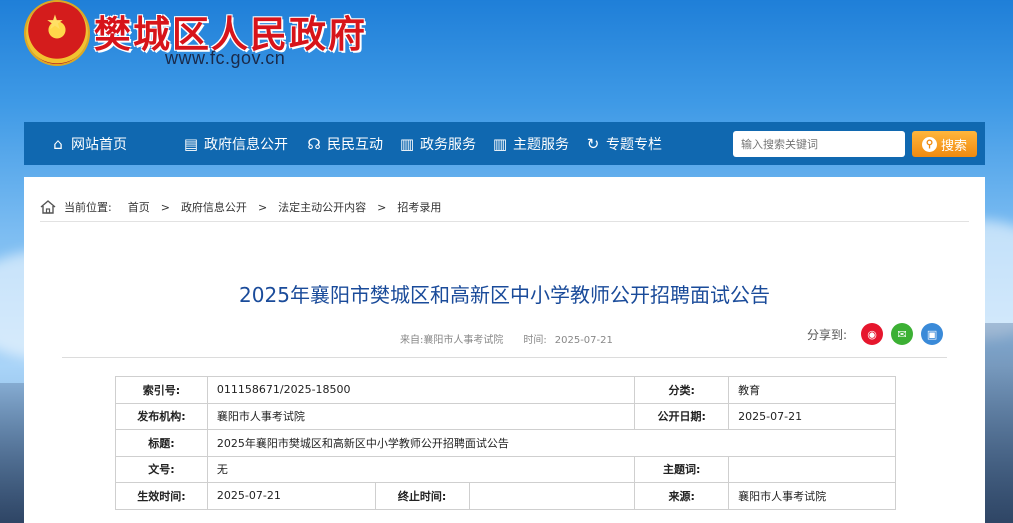 The height and width of the screenshot is (523, 1013). I want to click on search-input, so click(819, 144).